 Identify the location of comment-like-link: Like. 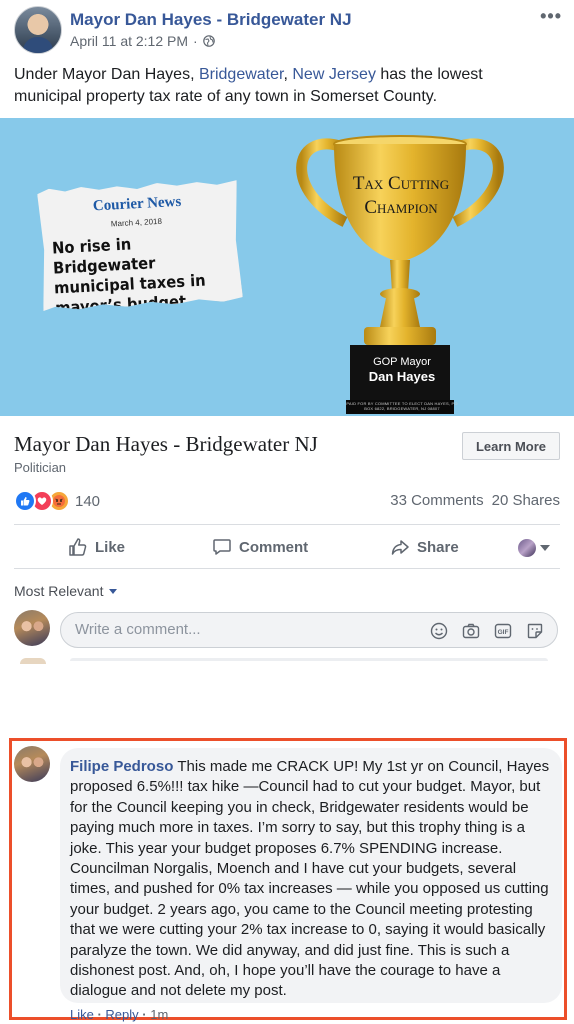
(82, 1014).